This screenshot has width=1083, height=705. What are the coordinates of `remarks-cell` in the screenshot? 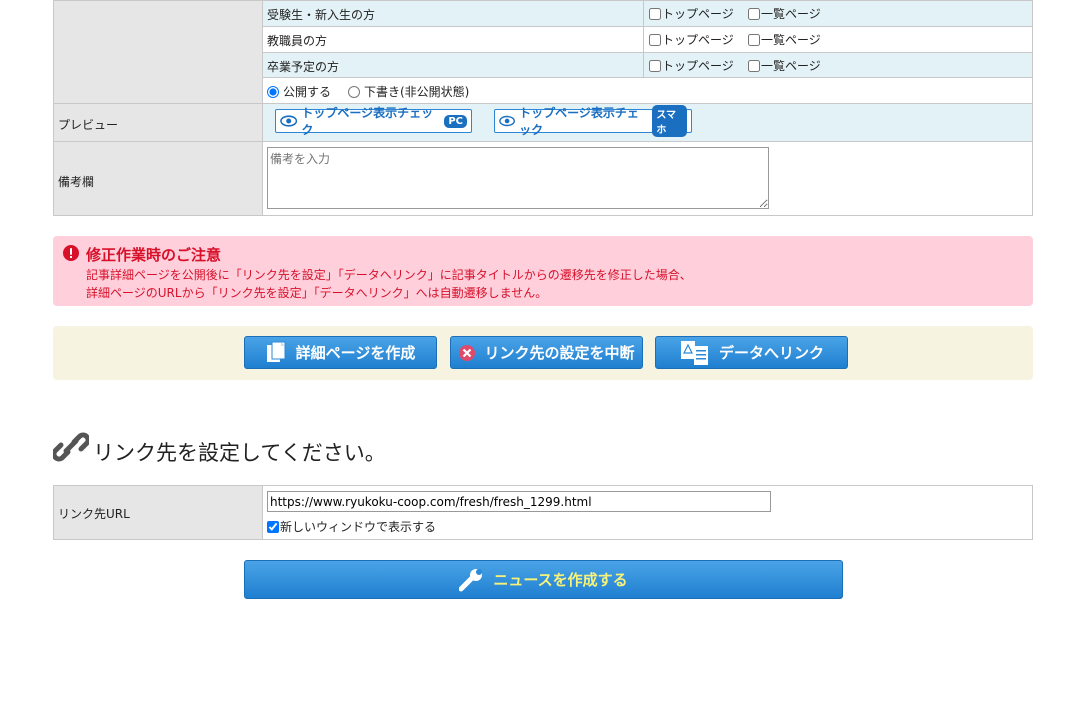 It's located at (647, 178).